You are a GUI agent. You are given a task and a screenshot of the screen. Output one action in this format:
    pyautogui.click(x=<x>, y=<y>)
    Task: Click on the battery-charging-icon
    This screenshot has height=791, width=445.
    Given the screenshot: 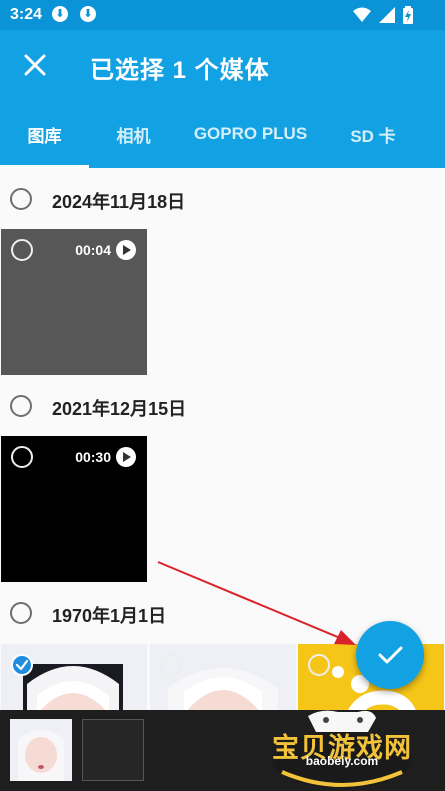 What is the action you would take?
    pyautogui.click(x=408, y=15)
    